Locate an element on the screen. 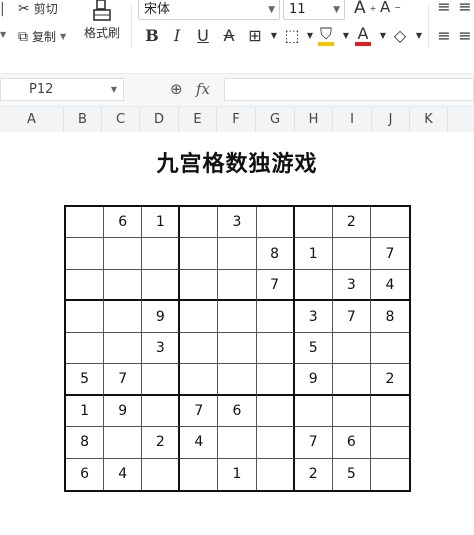 The image size is (474, 535). underline-button: U is located at coordinates (203, 36).